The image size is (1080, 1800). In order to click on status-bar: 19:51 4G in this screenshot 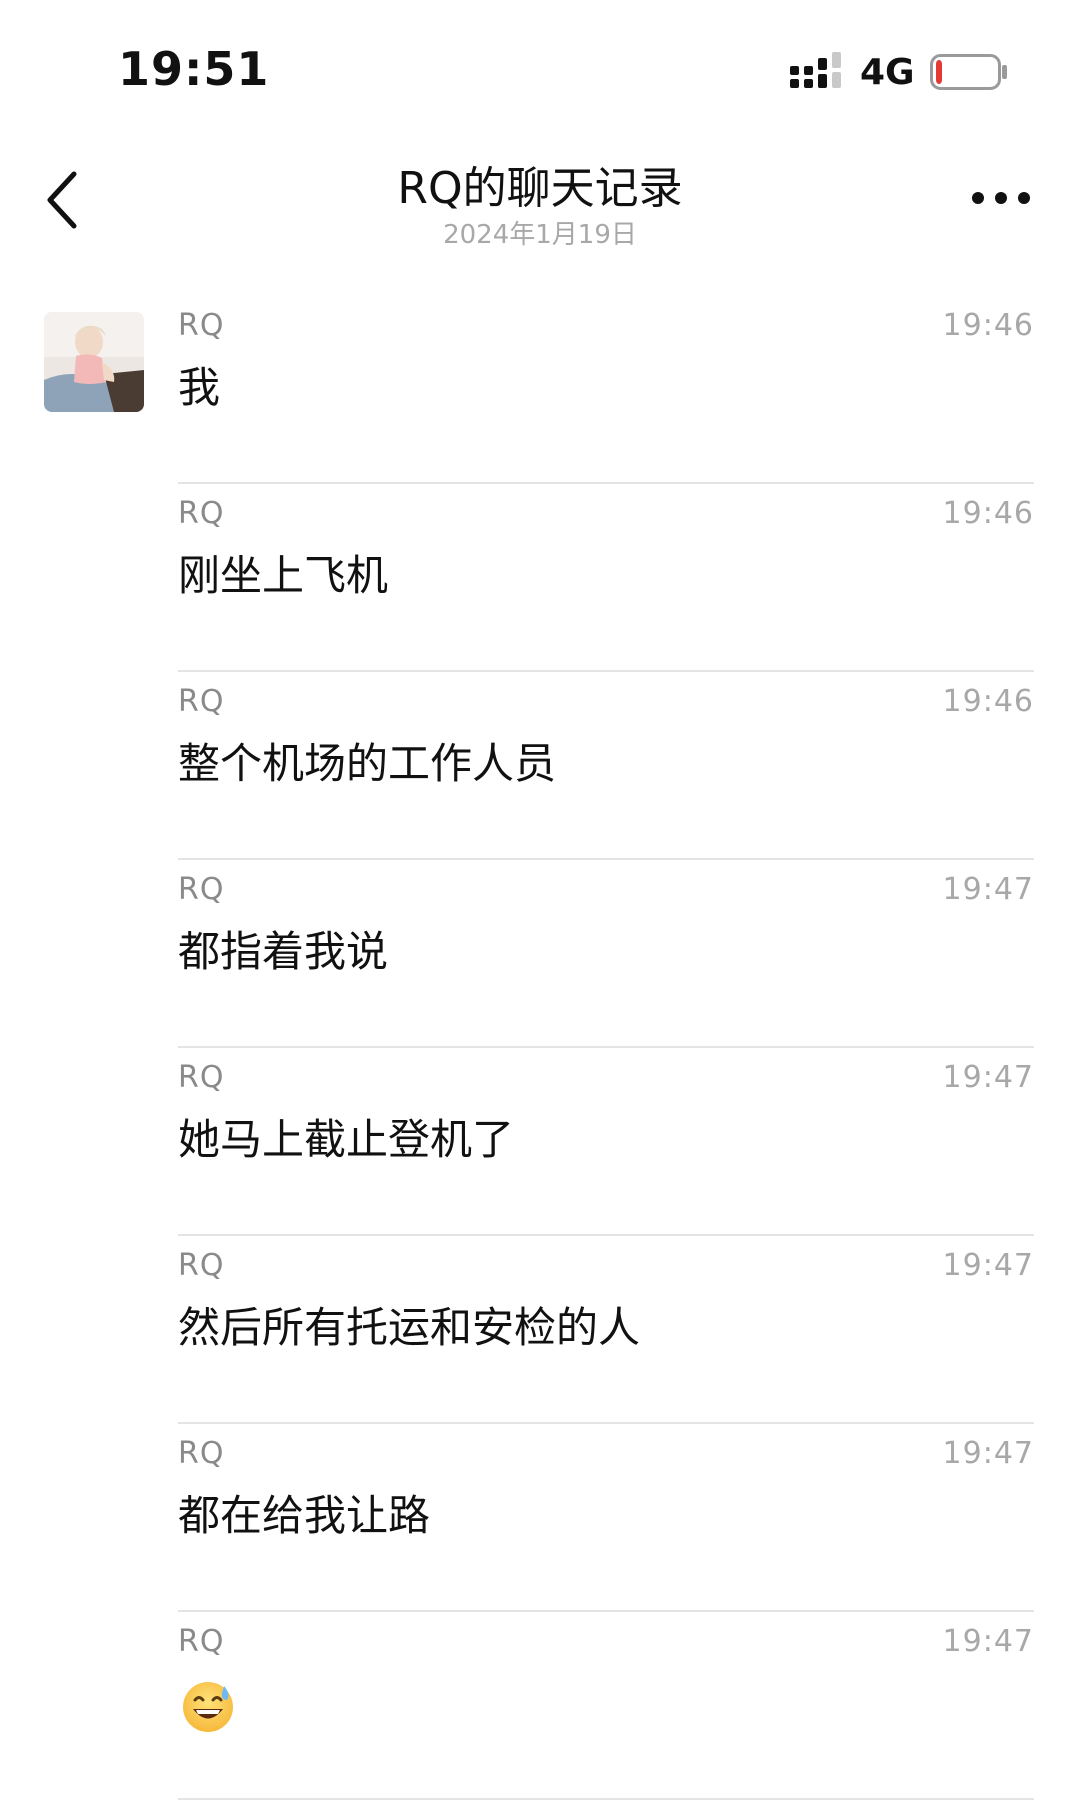, I will do `click(540, 70)`.